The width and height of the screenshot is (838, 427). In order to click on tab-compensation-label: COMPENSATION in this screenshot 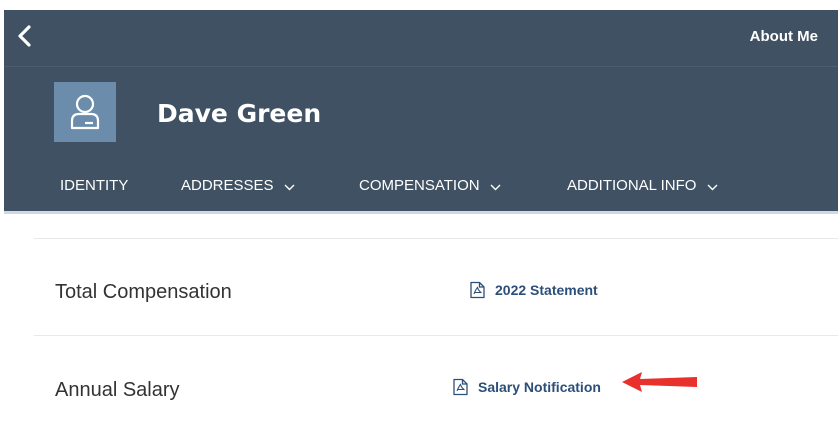, I will do `click(419, 185)`.